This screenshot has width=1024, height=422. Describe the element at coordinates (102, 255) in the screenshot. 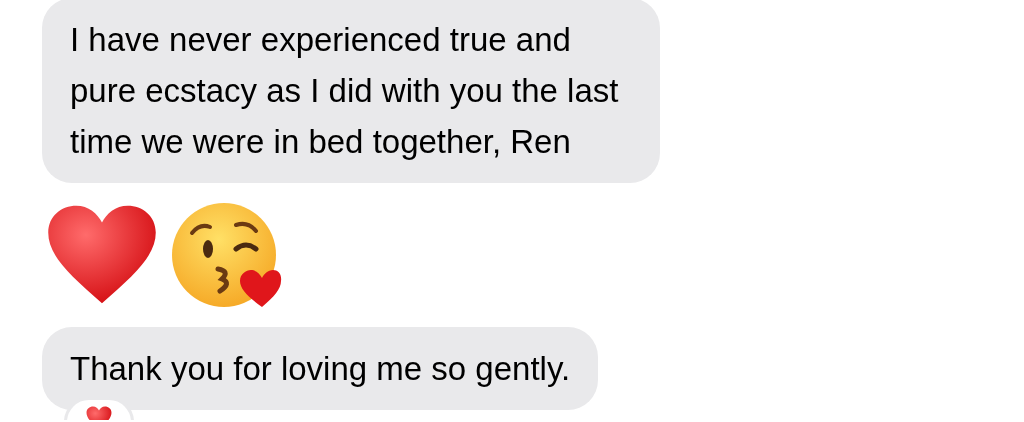

I see `heart-icon` at that location.